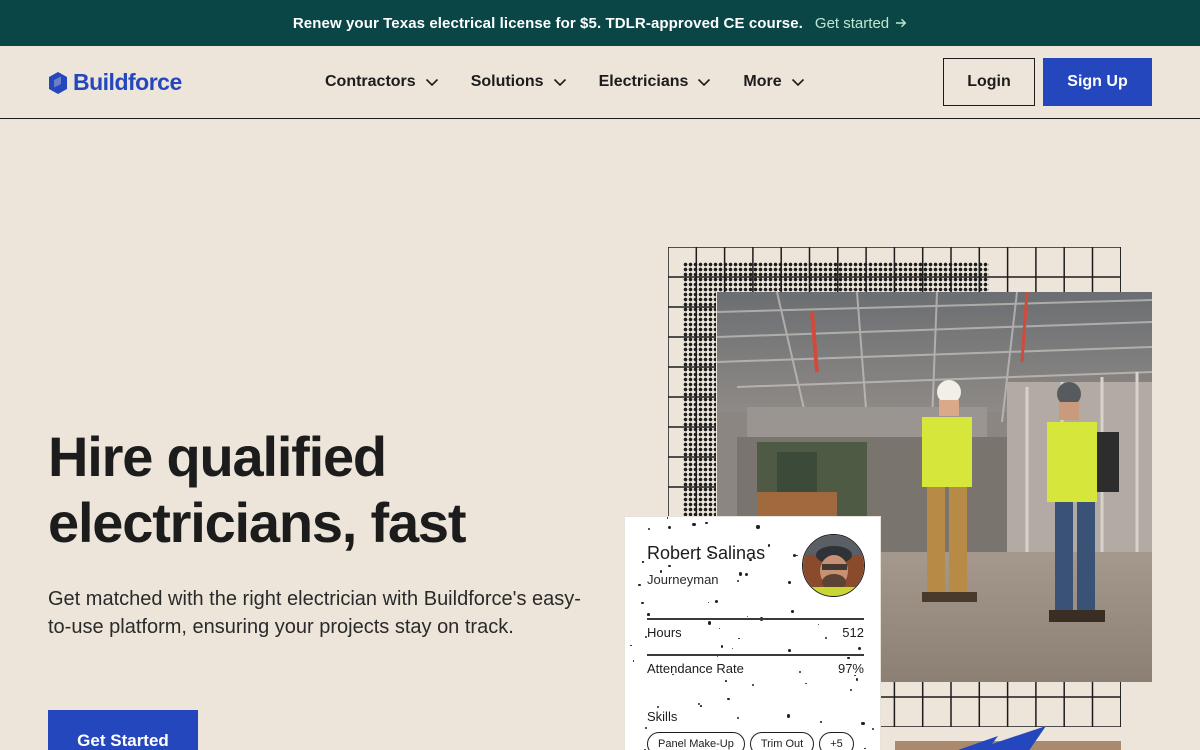  I want to click on nav-label: More, so click(762, 81).